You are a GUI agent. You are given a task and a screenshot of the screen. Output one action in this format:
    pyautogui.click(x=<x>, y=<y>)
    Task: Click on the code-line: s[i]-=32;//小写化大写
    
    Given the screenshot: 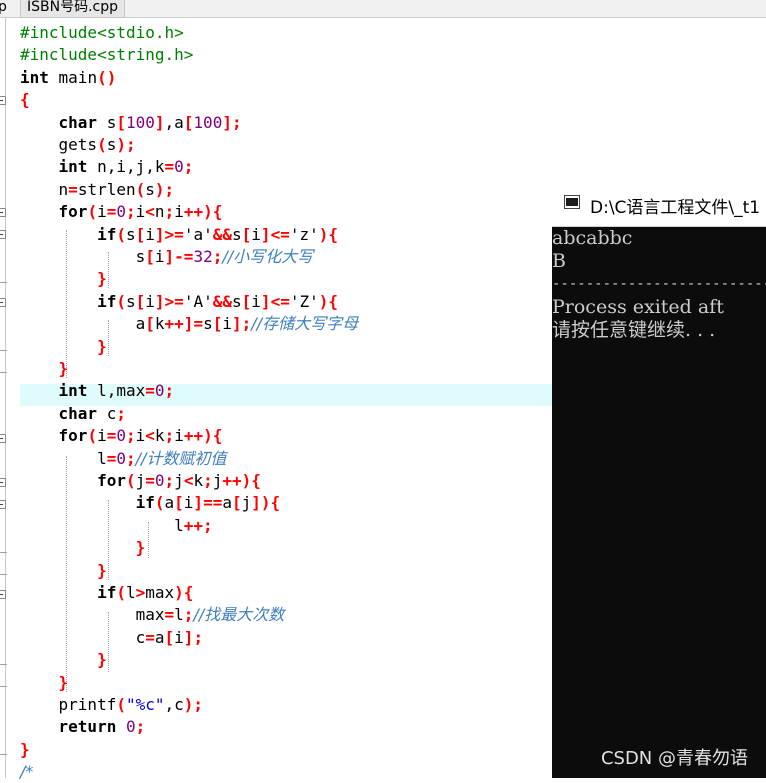 What is the action you would take?
    pyautogui.click(x=167, y=257)
    